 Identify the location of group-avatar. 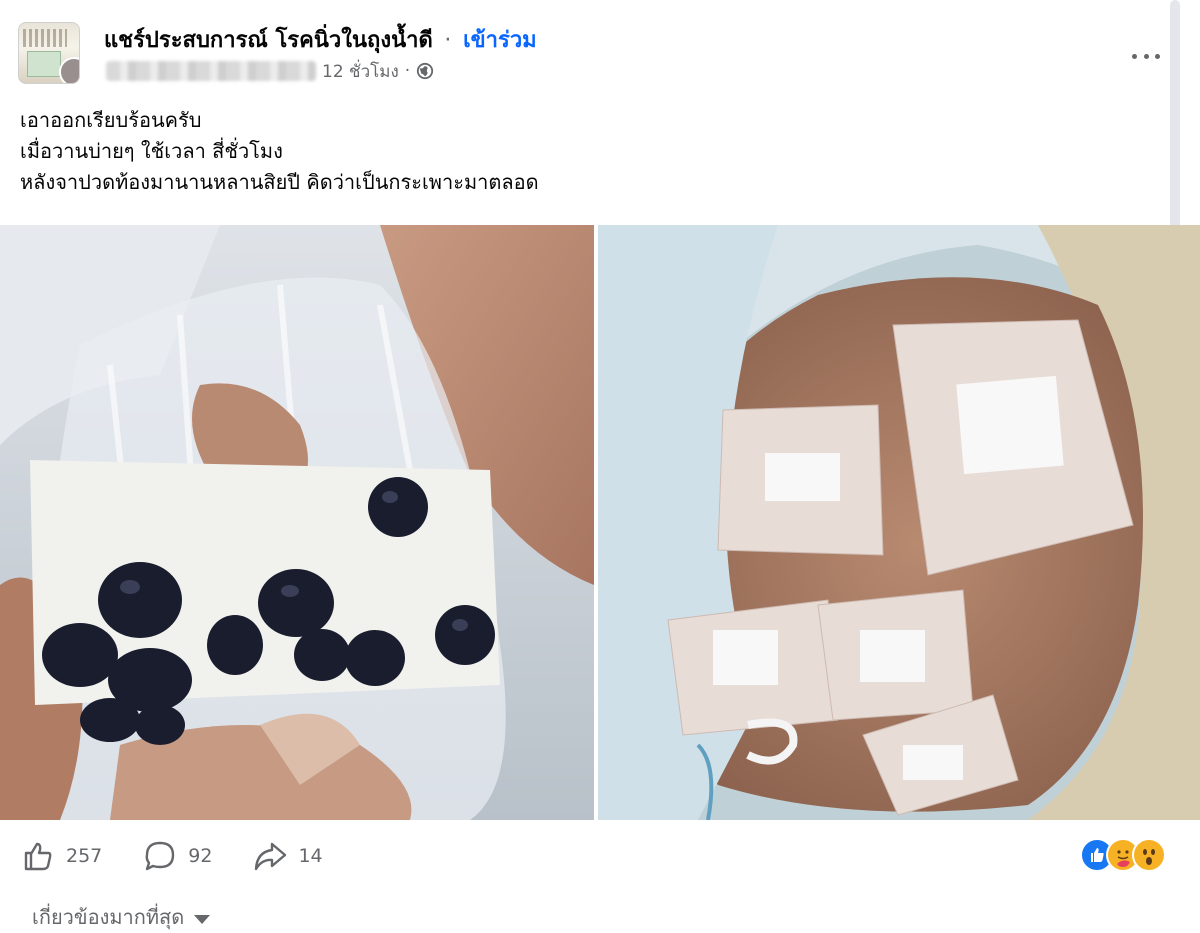
(49, 53).